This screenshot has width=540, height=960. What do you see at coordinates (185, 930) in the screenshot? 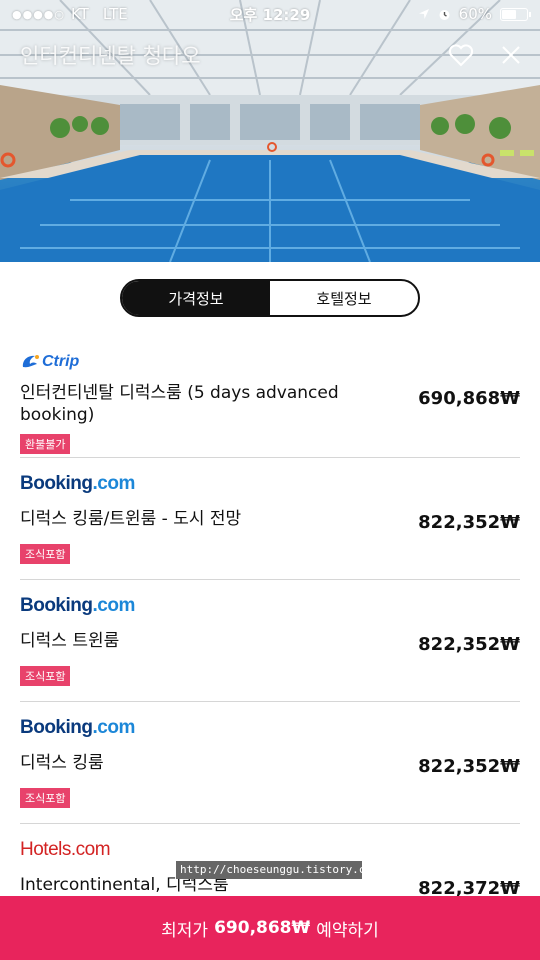
I see `cta-prefix: 최저가` at bounding box center [185, 930].